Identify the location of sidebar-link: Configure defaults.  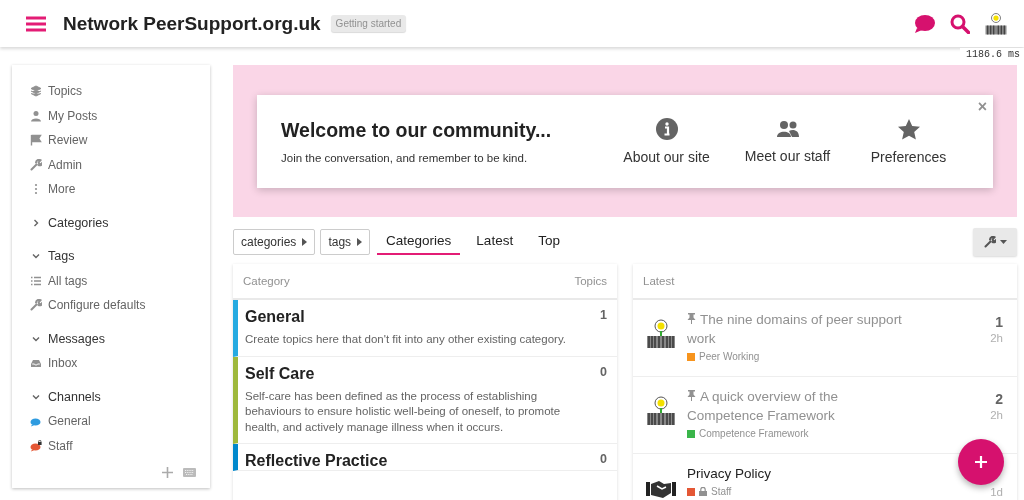
(97, 305).